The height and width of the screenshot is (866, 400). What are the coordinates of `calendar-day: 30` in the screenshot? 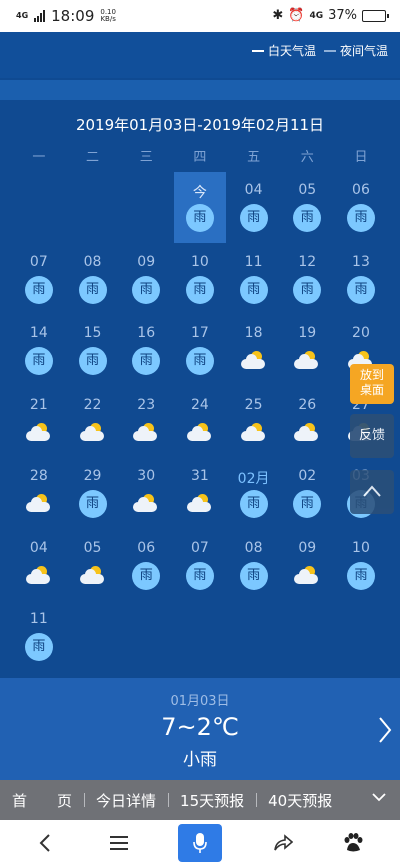 It's located at (146, 494).